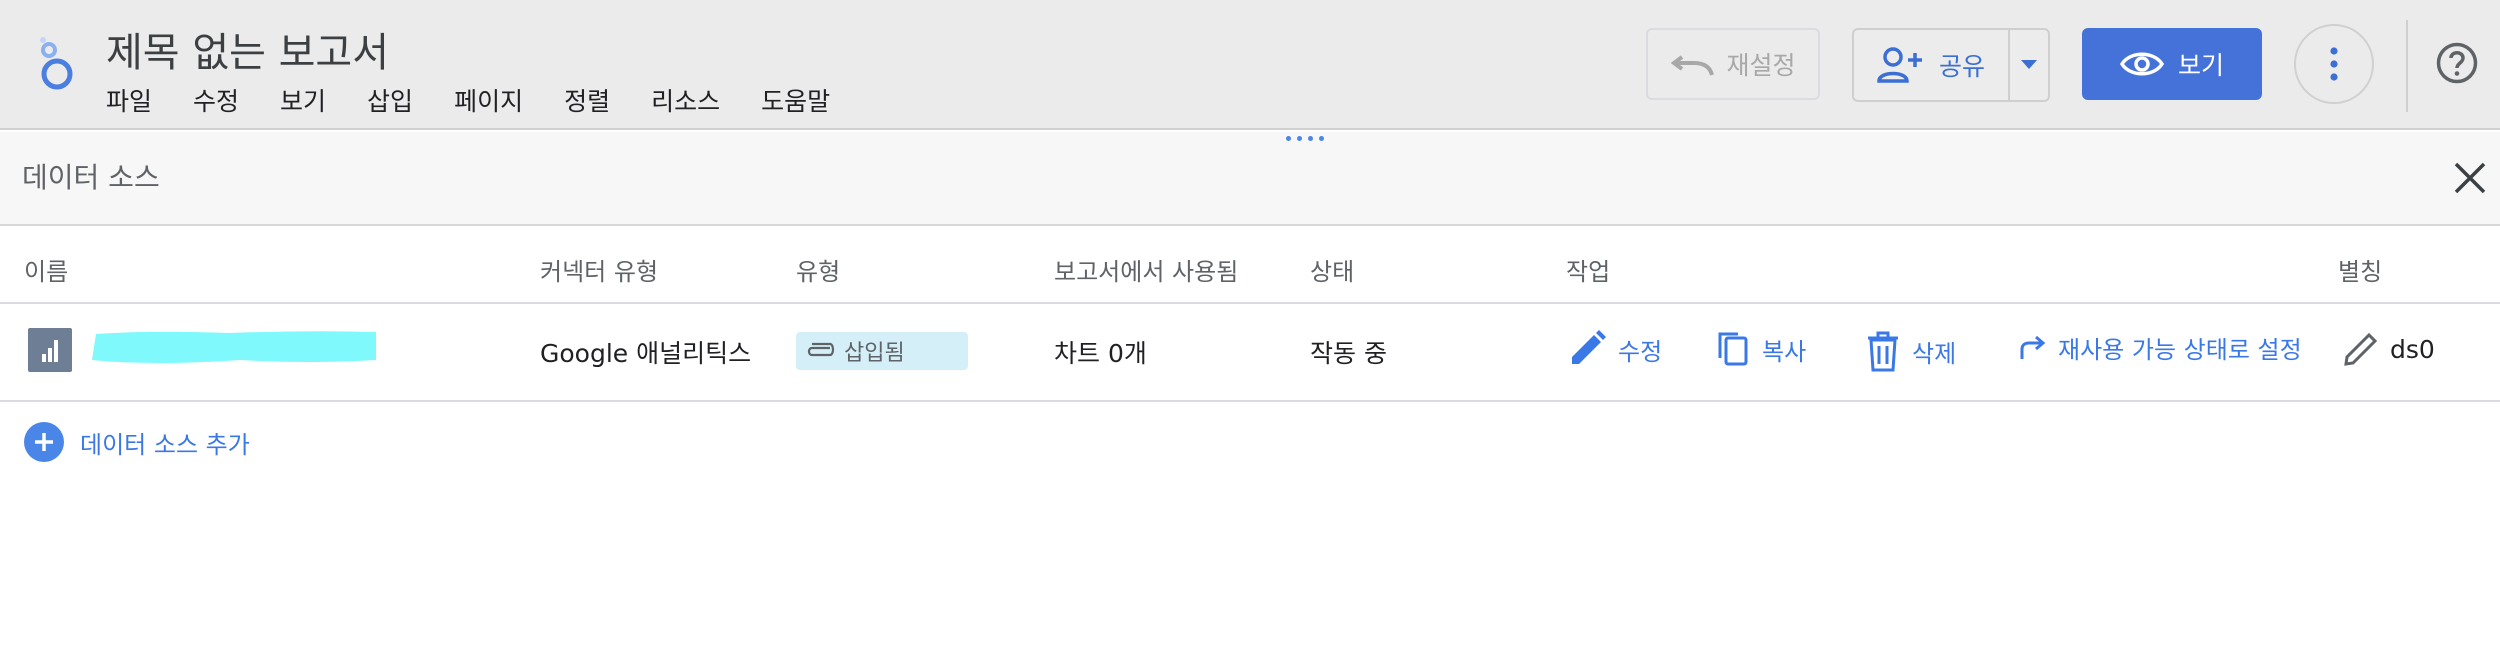 The image size is (2500, 668). Describe the element at coordinates (1589, 347) in the screenshot. I see `pencil-icon` at that location.